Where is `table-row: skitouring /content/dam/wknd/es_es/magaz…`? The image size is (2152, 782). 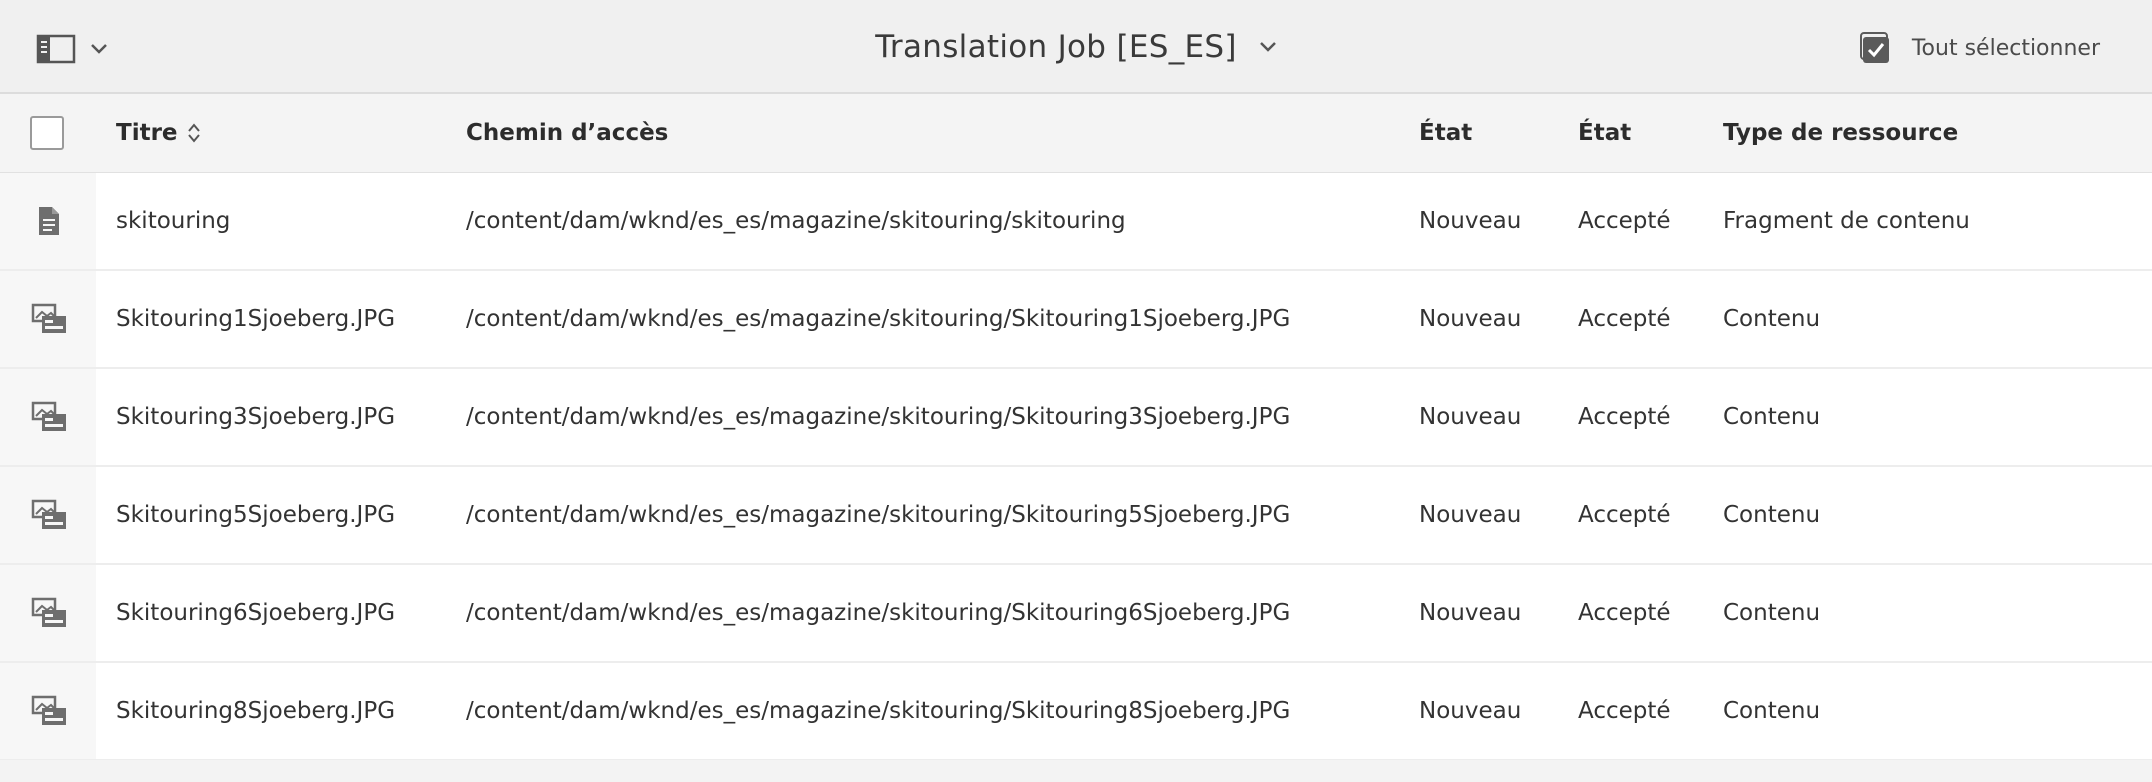
table-row: skitouring /content/dam/wknd/es_es/magaz… is located at coordinates (1076, 222).